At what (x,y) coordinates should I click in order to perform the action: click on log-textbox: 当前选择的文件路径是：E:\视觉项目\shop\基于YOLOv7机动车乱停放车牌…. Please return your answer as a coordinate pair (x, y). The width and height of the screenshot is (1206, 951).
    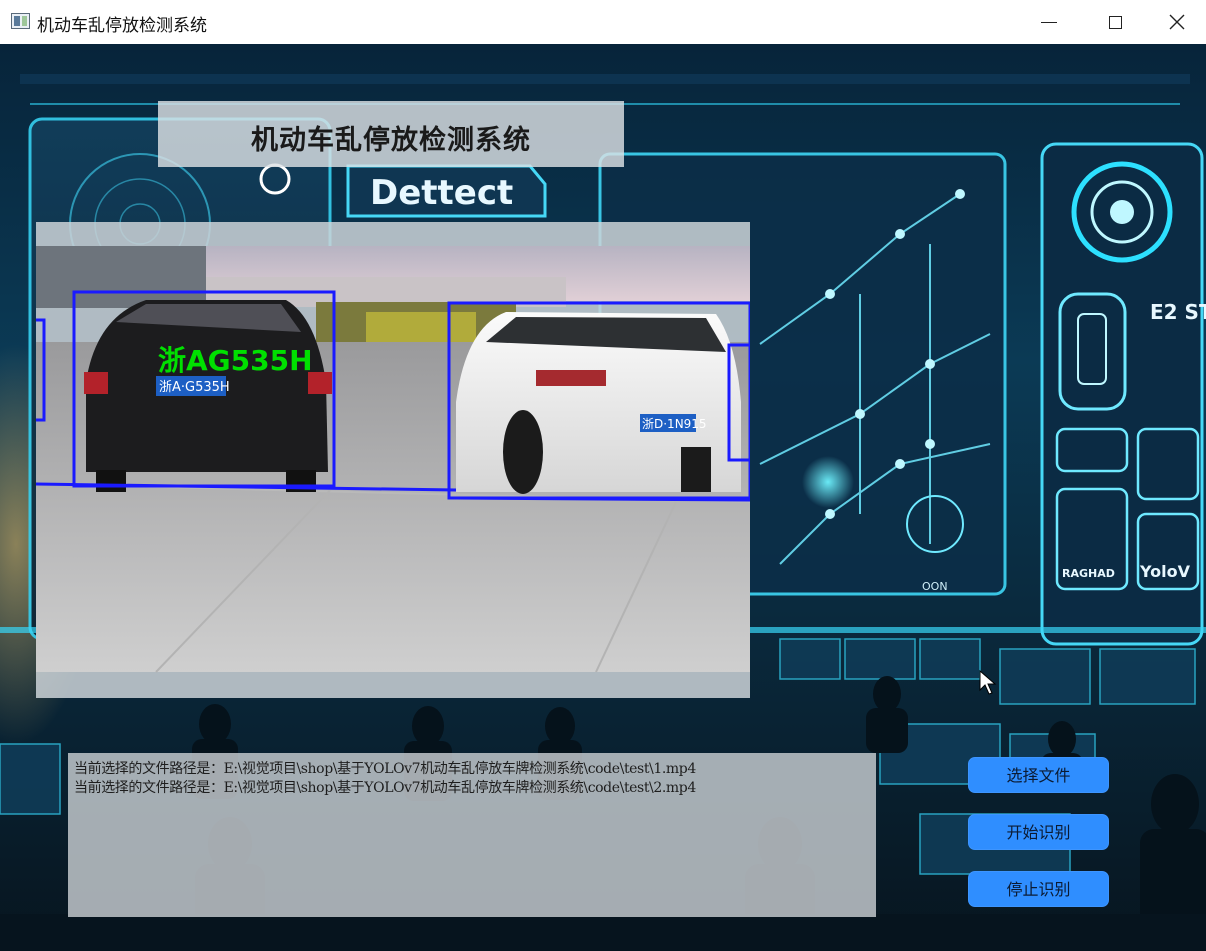
    Looking at the image, I should click on (472, 835).